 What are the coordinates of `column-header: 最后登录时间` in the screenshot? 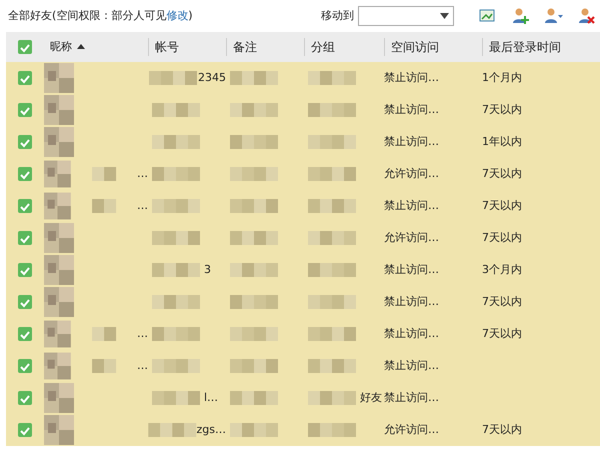 It's located at (541, 47).